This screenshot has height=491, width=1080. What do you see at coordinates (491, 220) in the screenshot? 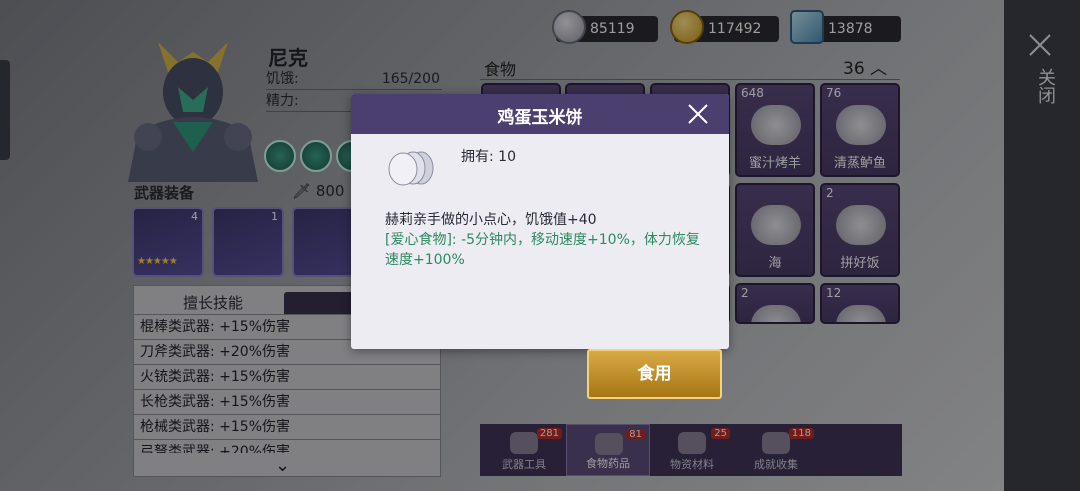
I see `popup-description: 赫莉亲手做的小点心，饥饿值+40` at bounding box center [491, 220].